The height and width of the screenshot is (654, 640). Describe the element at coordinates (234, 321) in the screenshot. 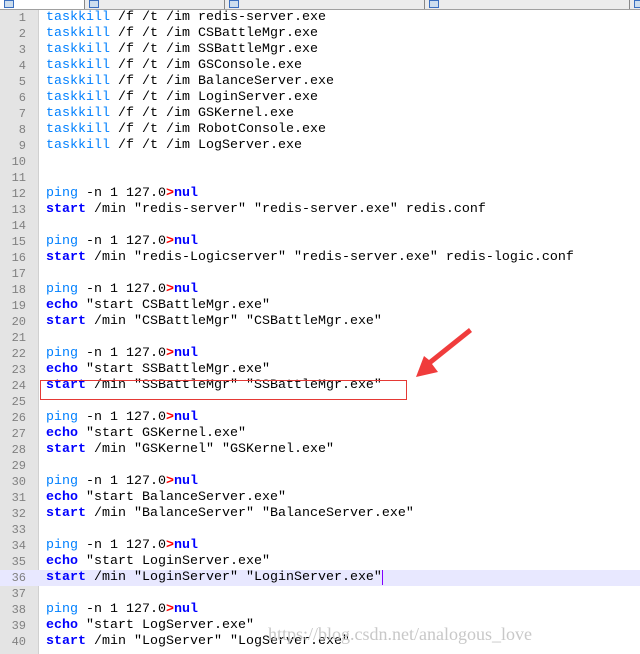

I see `token: /min "CSBattleMgr" "CSBattleMgr.exe"` at that location.